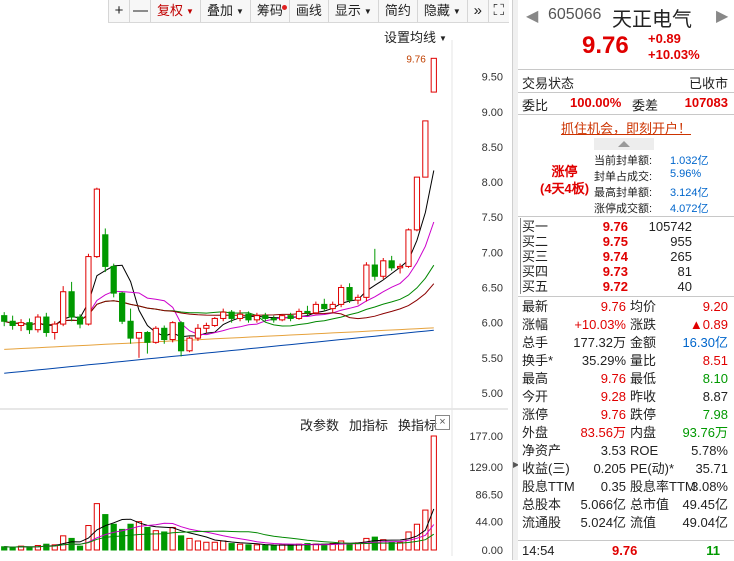 The height and width of the screenshot is (561, 734). I want to click on wb-row: 委比 100.00% 委差 107083, so click(626, 104).